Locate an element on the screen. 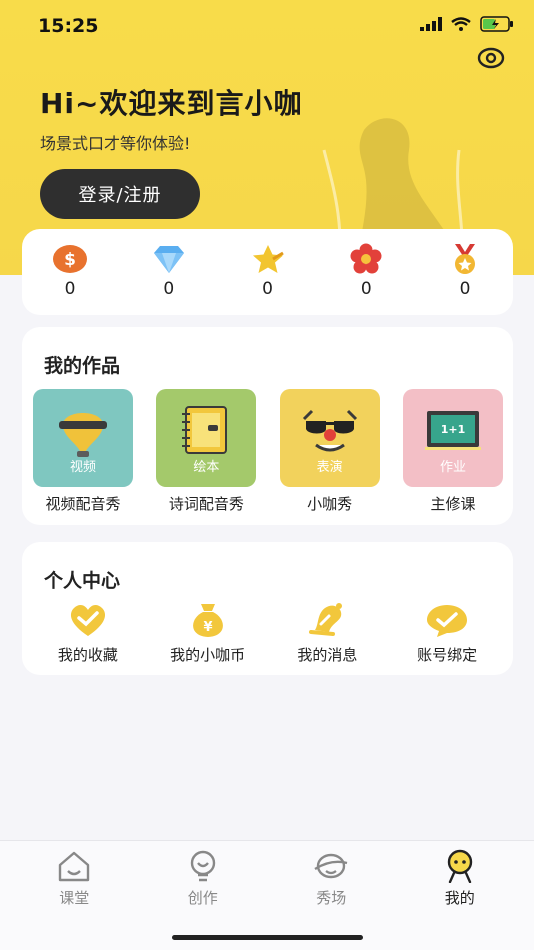  star-icon is located at coordinates (268, 259).